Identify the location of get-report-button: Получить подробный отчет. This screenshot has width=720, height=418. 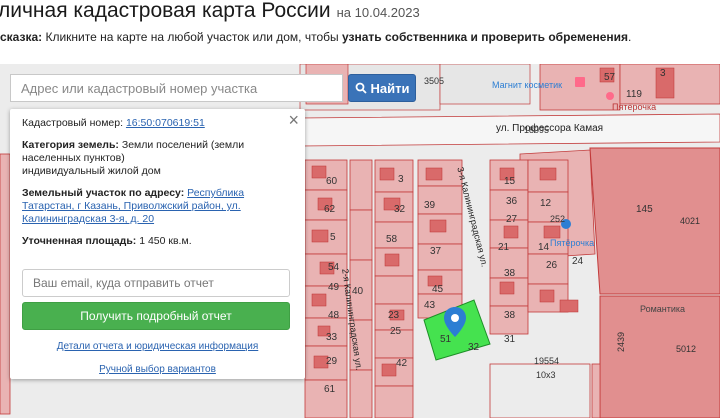
(156, 316).